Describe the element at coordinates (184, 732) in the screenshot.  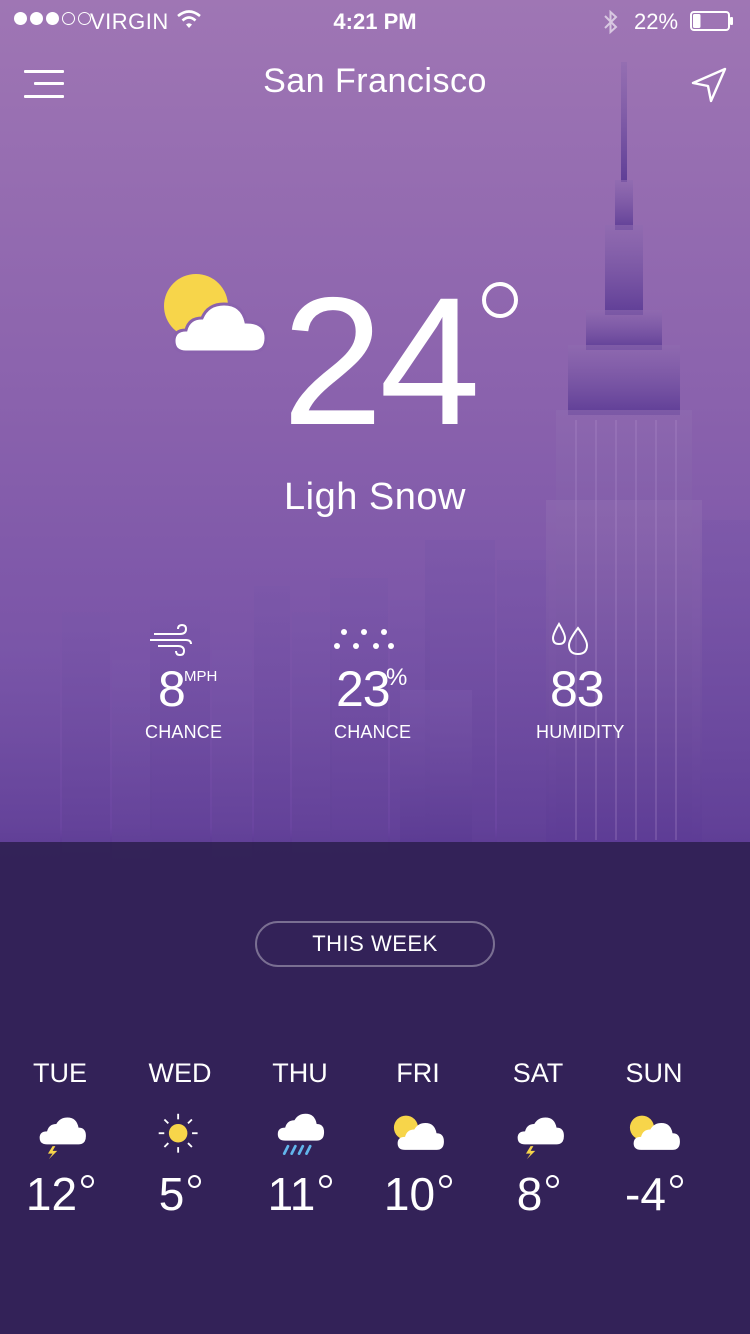
I see `wind-label: CHANCE` at that location.